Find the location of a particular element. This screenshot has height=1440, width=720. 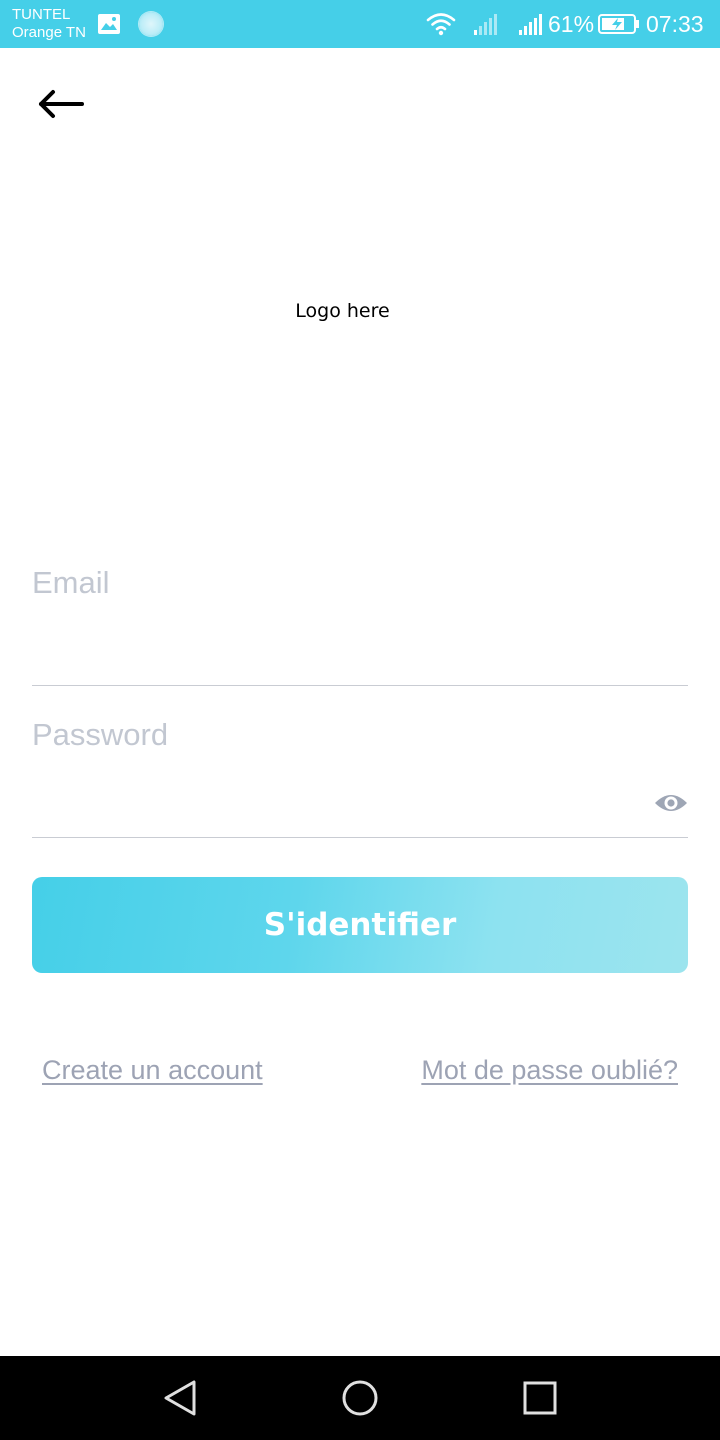

wifi-icon is located at coordinates (441, 24).